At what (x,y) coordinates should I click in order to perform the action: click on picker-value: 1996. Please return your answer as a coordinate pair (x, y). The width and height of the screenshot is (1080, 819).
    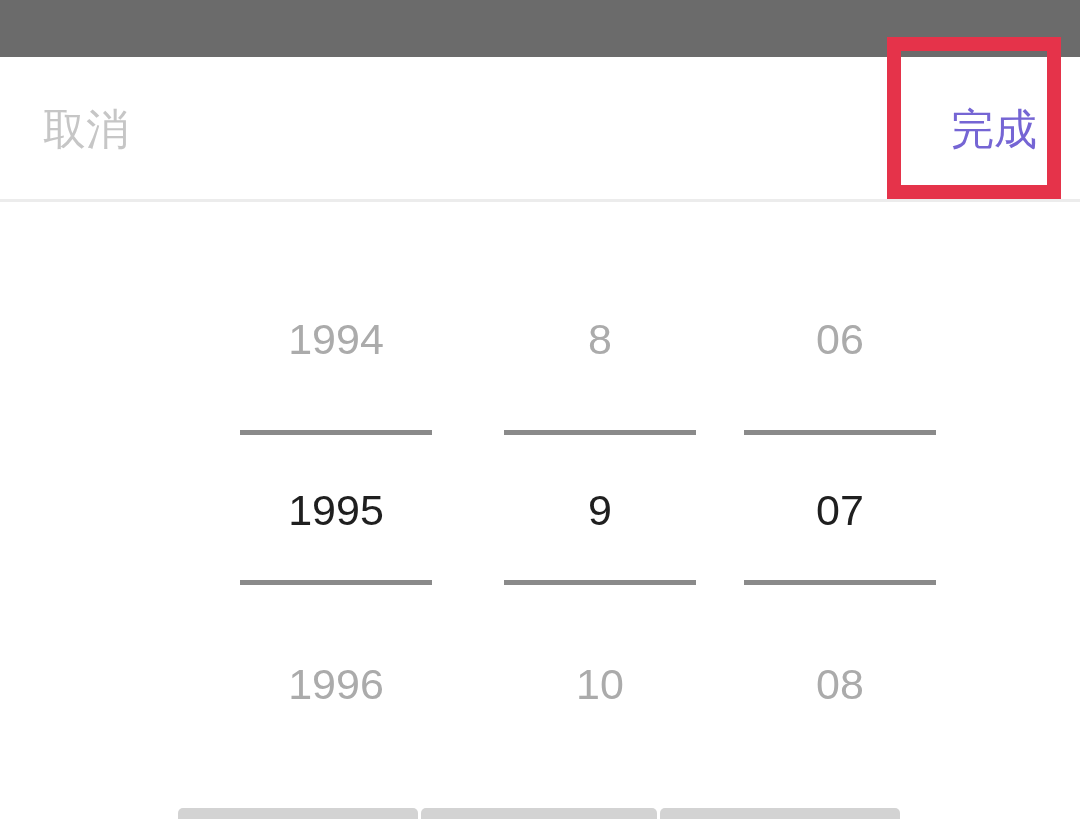
    Looking at the image, I should click on (336, 684).